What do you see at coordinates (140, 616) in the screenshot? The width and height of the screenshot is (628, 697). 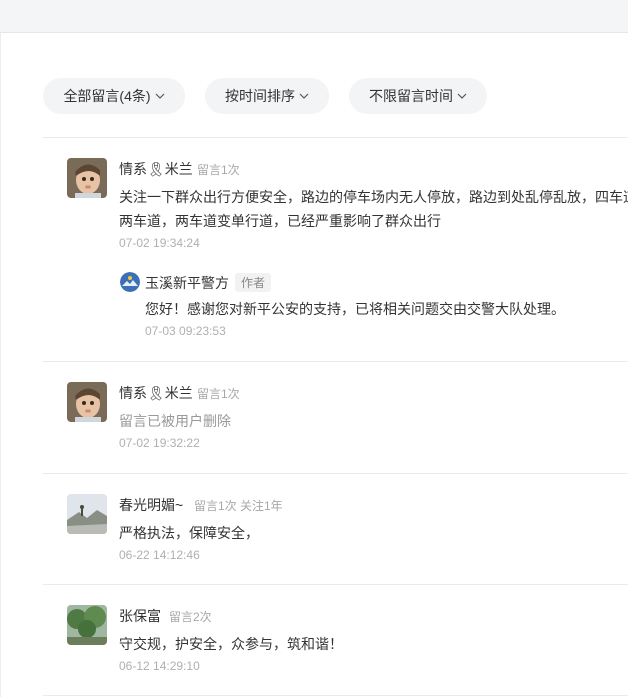 I see `comment-author-name: 张保富` at bounding box center [140, 616].